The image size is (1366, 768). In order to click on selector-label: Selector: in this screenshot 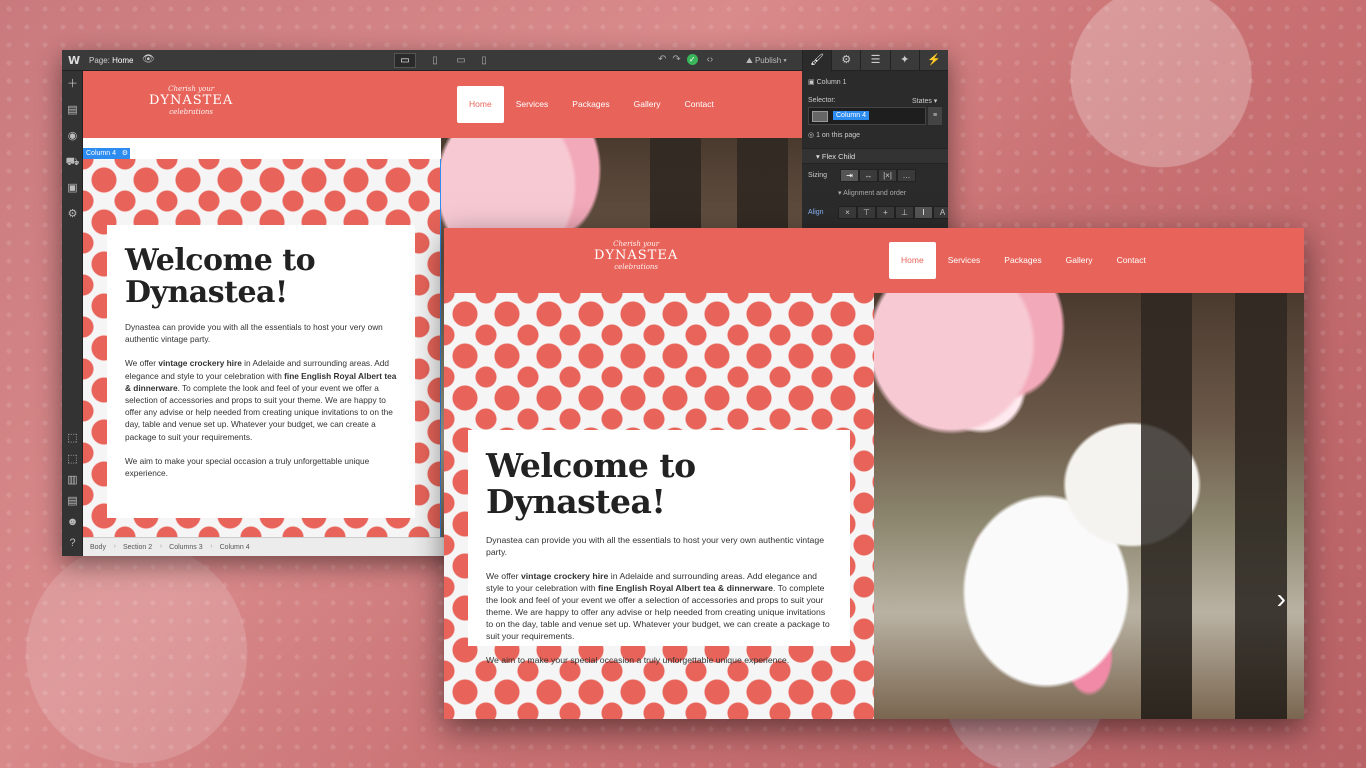, I will do `click(822, 100)`.